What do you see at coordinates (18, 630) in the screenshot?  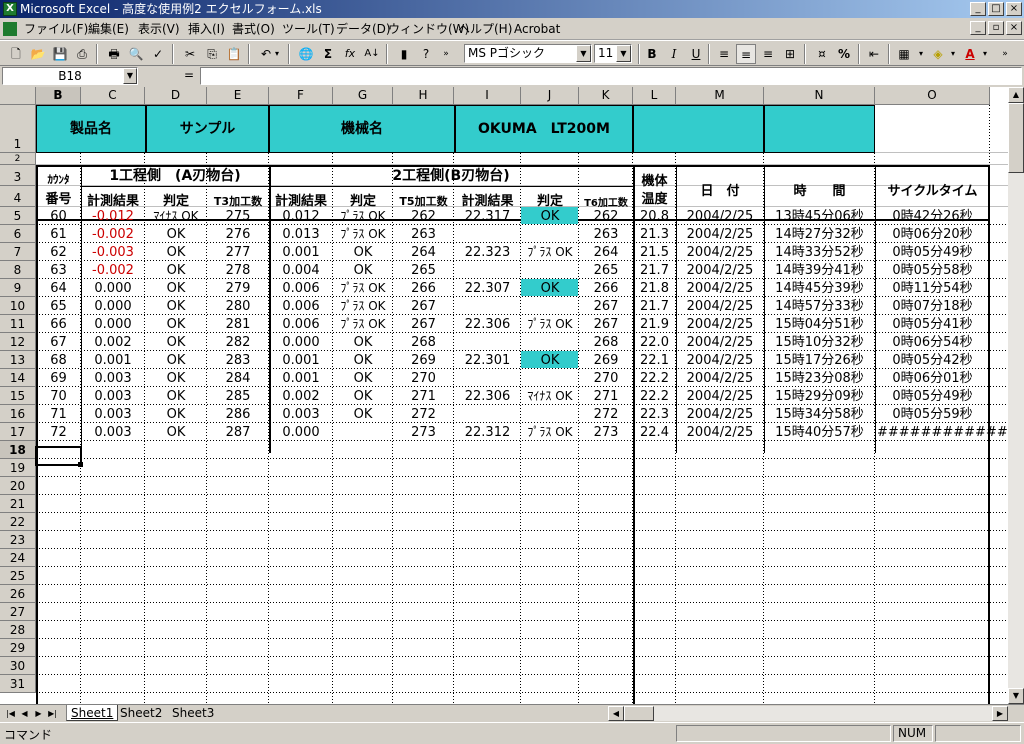 I see `row-header-28: 28` at bounding box center [18, 630].